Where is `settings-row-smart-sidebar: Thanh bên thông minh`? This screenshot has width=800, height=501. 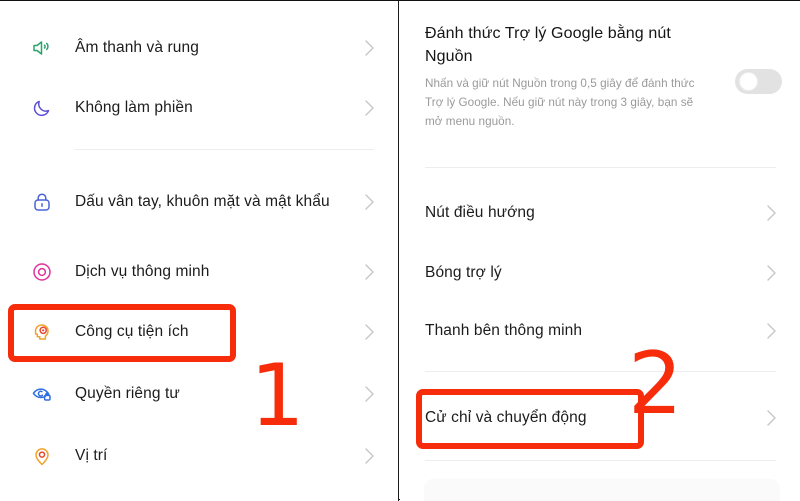
settings-row-smart-sidebar: Thanh bên thông minh is located at coordinates (600, 331).